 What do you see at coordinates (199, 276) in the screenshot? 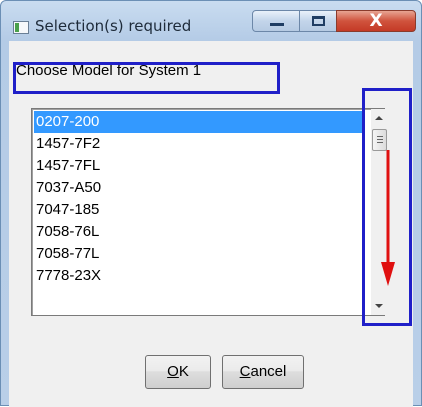
I see `list-item: 7778-23X` at bounding box center [199, 276].